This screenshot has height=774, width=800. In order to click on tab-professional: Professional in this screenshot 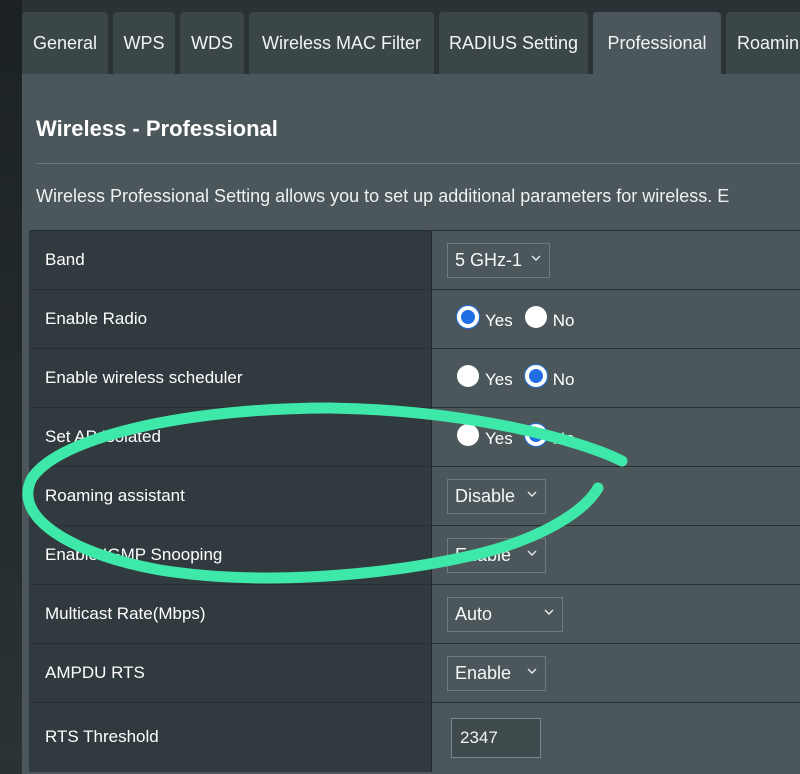, I will do `click(657, 43)`.